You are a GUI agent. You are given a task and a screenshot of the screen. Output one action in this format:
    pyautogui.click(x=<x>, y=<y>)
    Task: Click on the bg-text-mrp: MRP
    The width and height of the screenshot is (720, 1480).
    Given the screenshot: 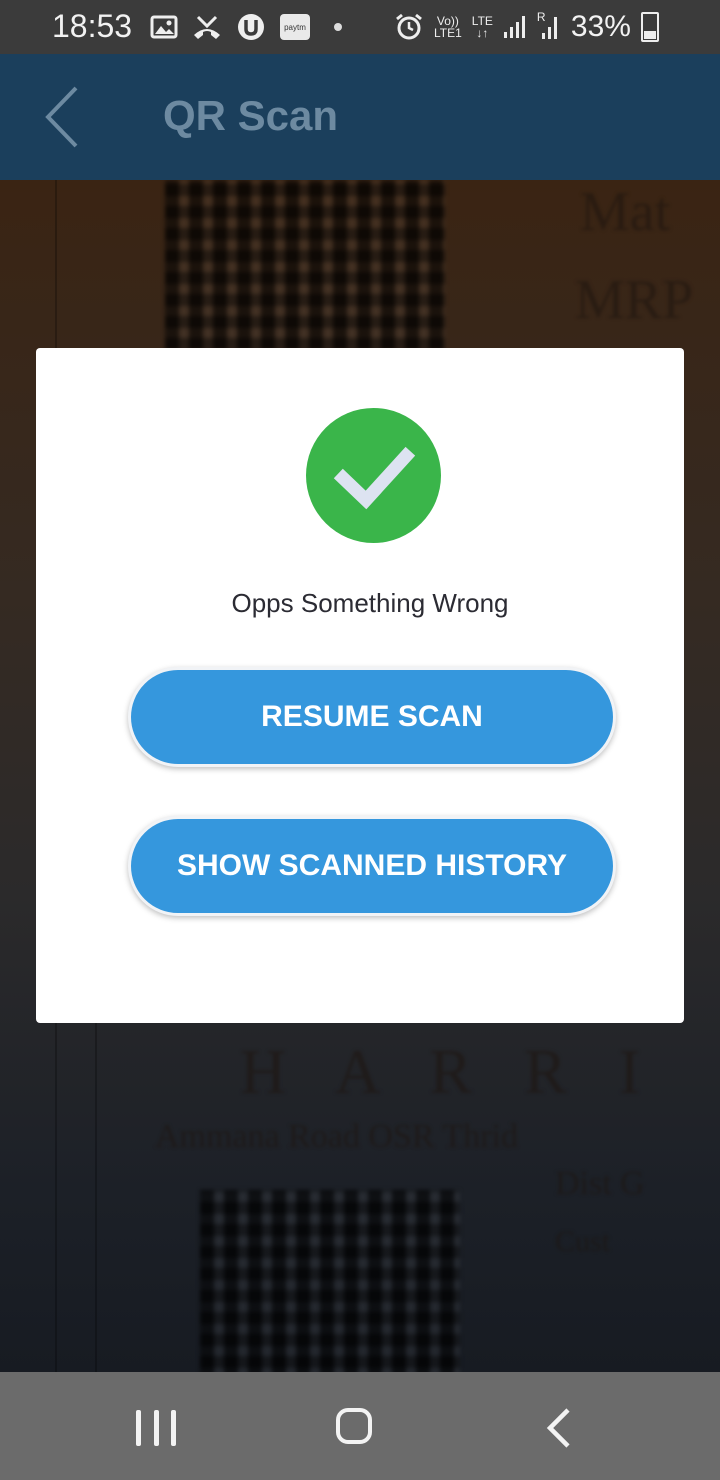 What is the action you would take?
    pyautogui.click(x=634, y=300)
    